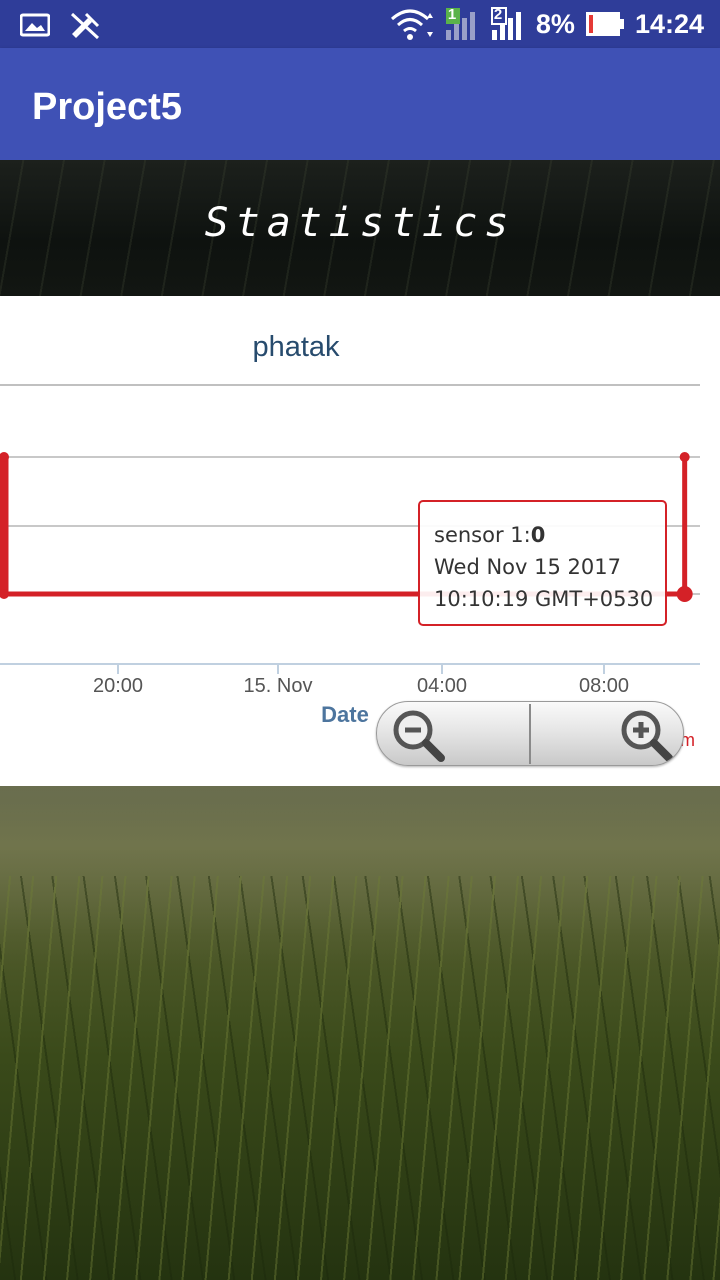 Image resolution: width=720 pixels, height=1280 pixels. Describe the element at coordinates (107, 107) in the screenshot. I see `app-title: Project5` at that location.